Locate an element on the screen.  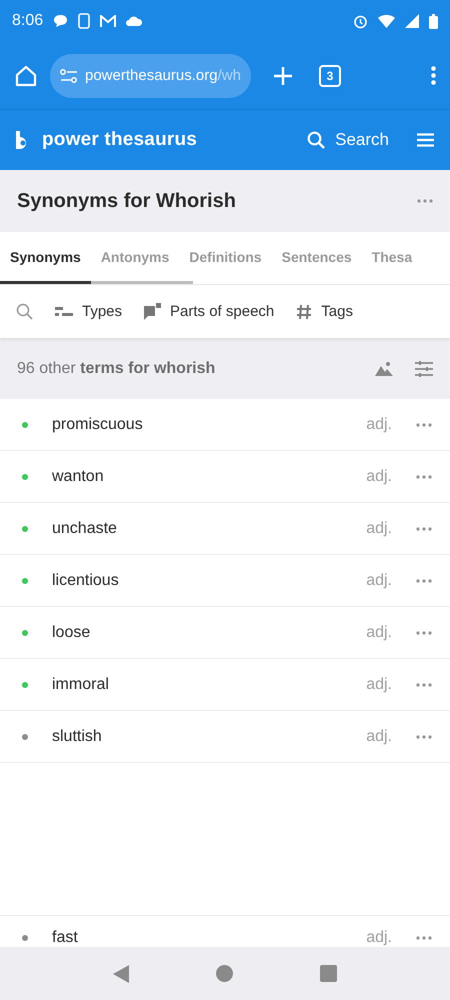
clock-time: 8:06 is located at coordinates (28, 21).